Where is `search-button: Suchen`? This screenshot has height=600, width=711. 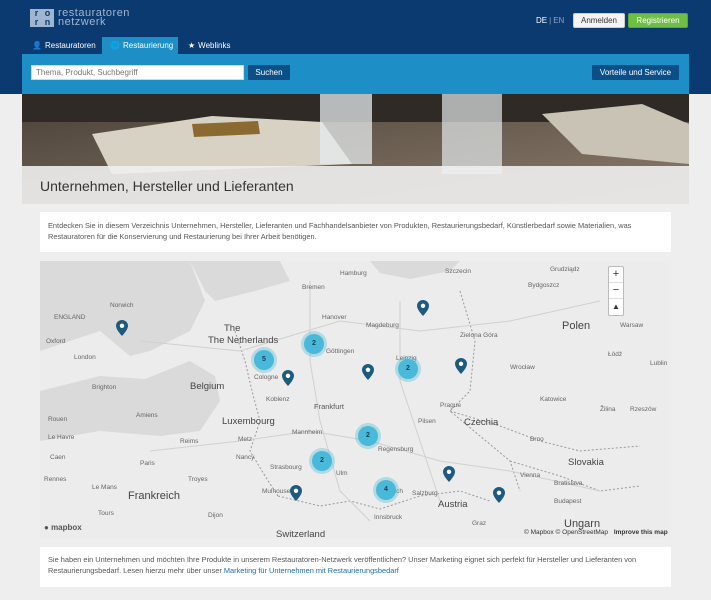 search-button: Suchen is located at coordinates (269, 72).